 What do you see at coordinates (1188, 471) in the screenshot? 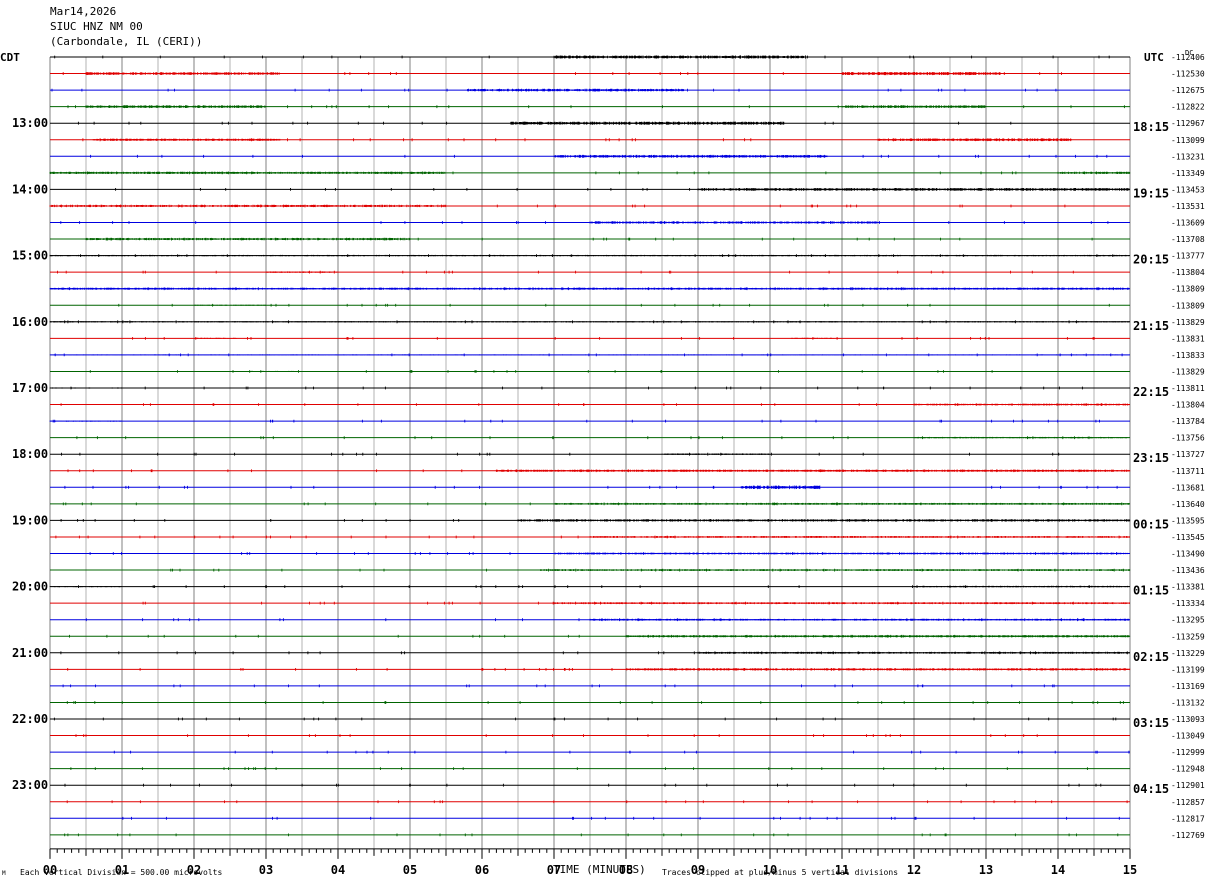
I see `dc-value-label: -113711` at bounding box center [1188, 471].